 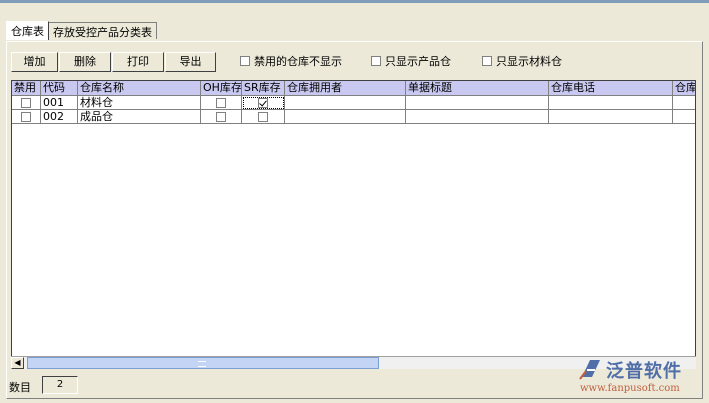 I want to click on hide-disabled-label: 禁用的仓库不显示, so click(x=298, y=61).